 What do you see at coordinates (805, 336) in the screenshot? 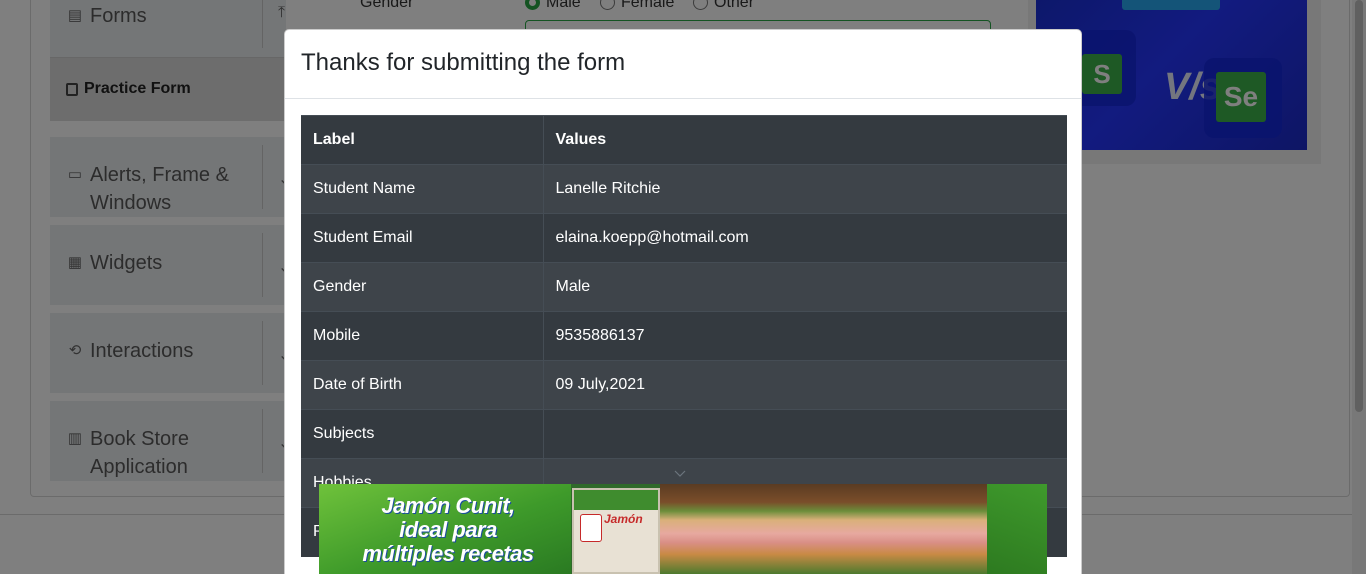
I see `row-value-cell: 9535886137` at bounding box center [805, 336].